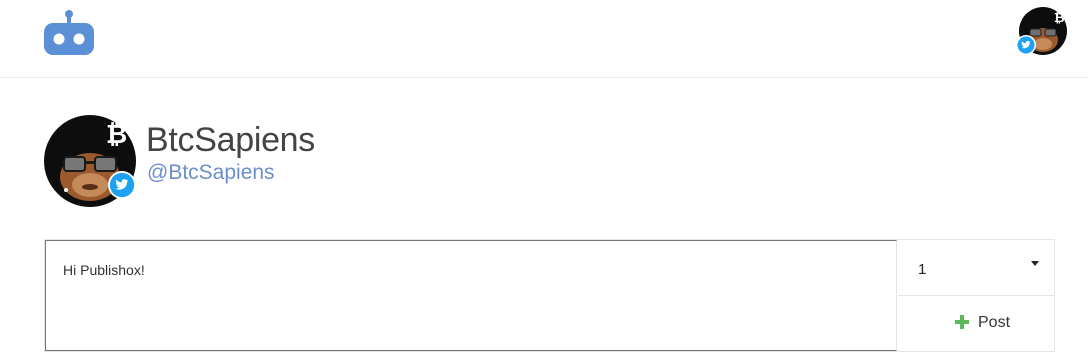 The height and width of the screenshot is (352, 1088). What do you see at coordinates (230, 140) in the screenshot?
I see `profile-name: BtcSapiens` at bounding box center [230, 140].